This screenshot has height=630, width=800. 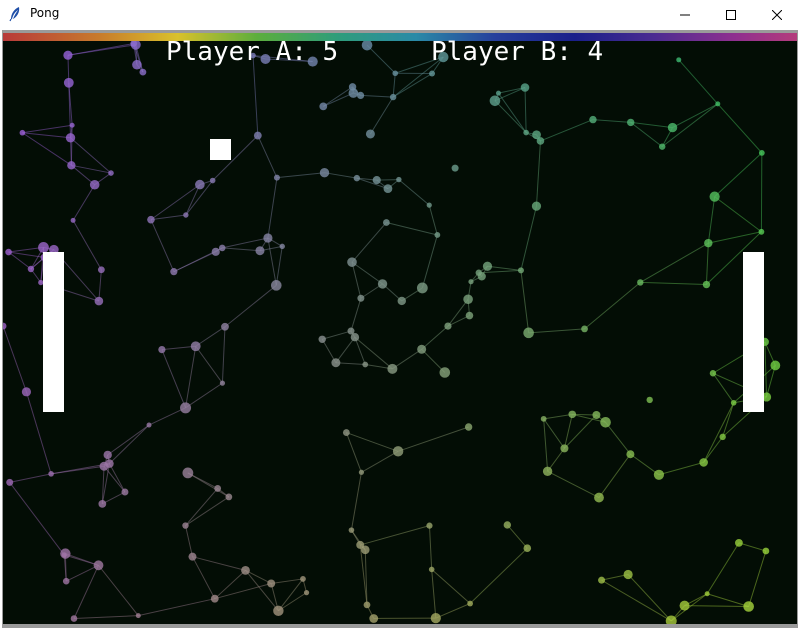 What do you see at coordinates (517, 52) in the screenshot?
I see `player-b-score: Player B: 4` at bounding box center [517, 52].